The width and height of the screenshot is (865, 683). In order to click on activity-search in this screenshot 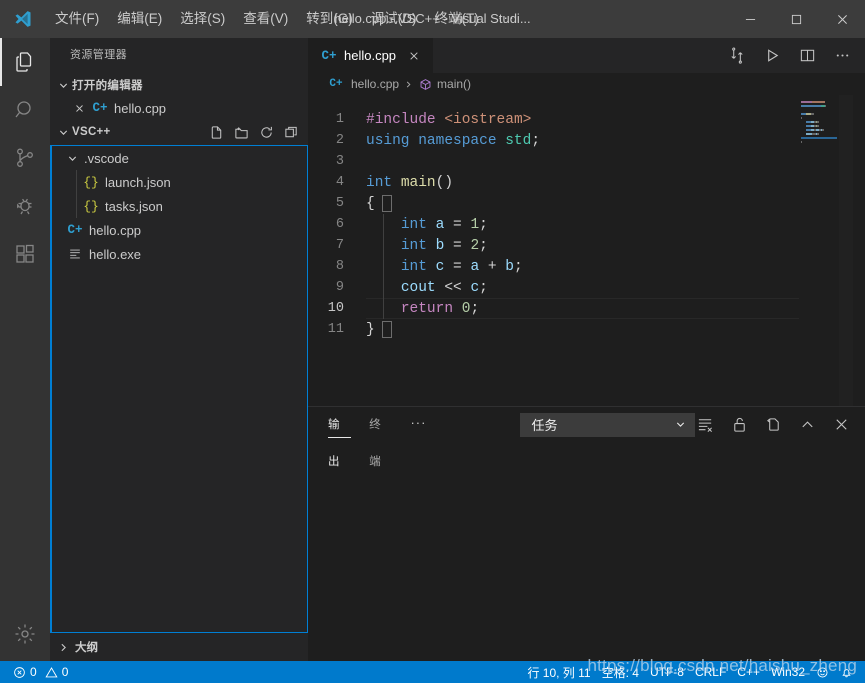, I will do `click(25, 110)`.